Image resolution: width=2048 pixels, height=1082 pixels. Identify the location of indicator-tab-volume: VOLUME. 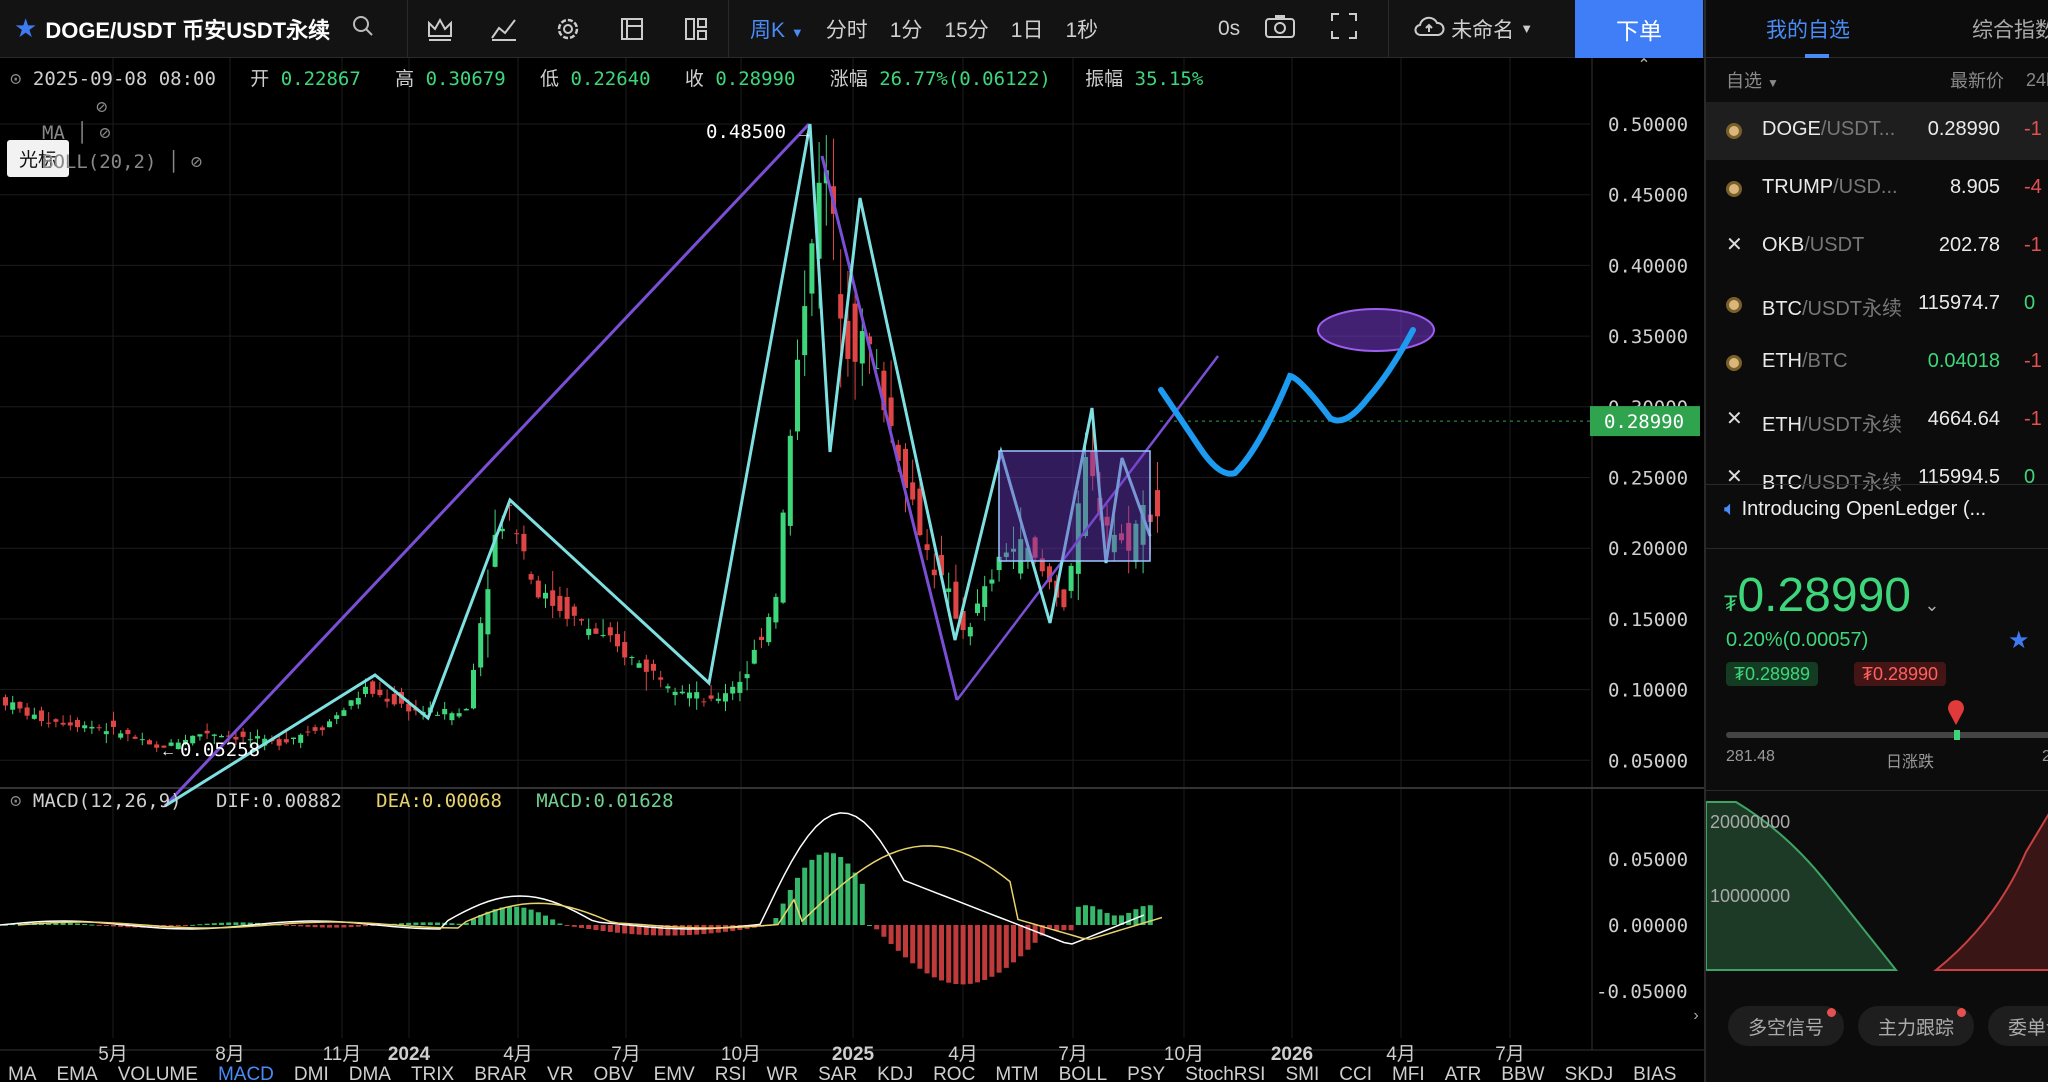
(158, 1073).